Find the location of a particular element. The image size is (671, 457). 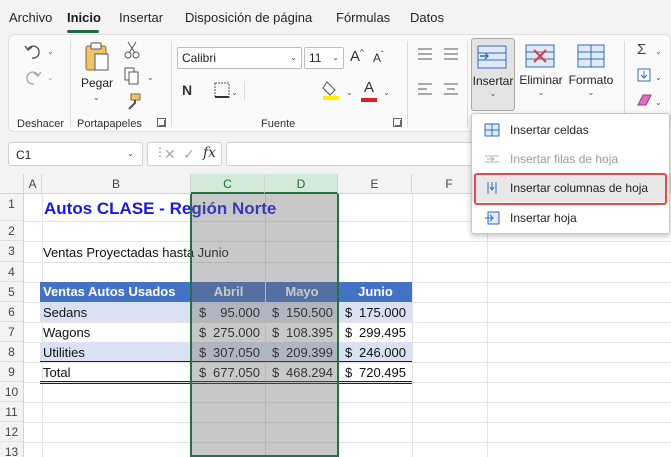

formula-input is located at coordinates (351, 154).